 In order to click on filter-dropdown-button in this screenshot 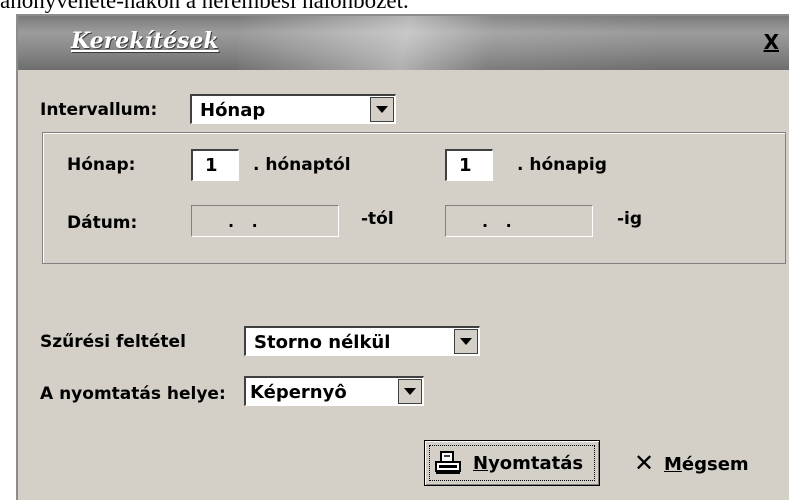, I will do `click(466, 341)`.